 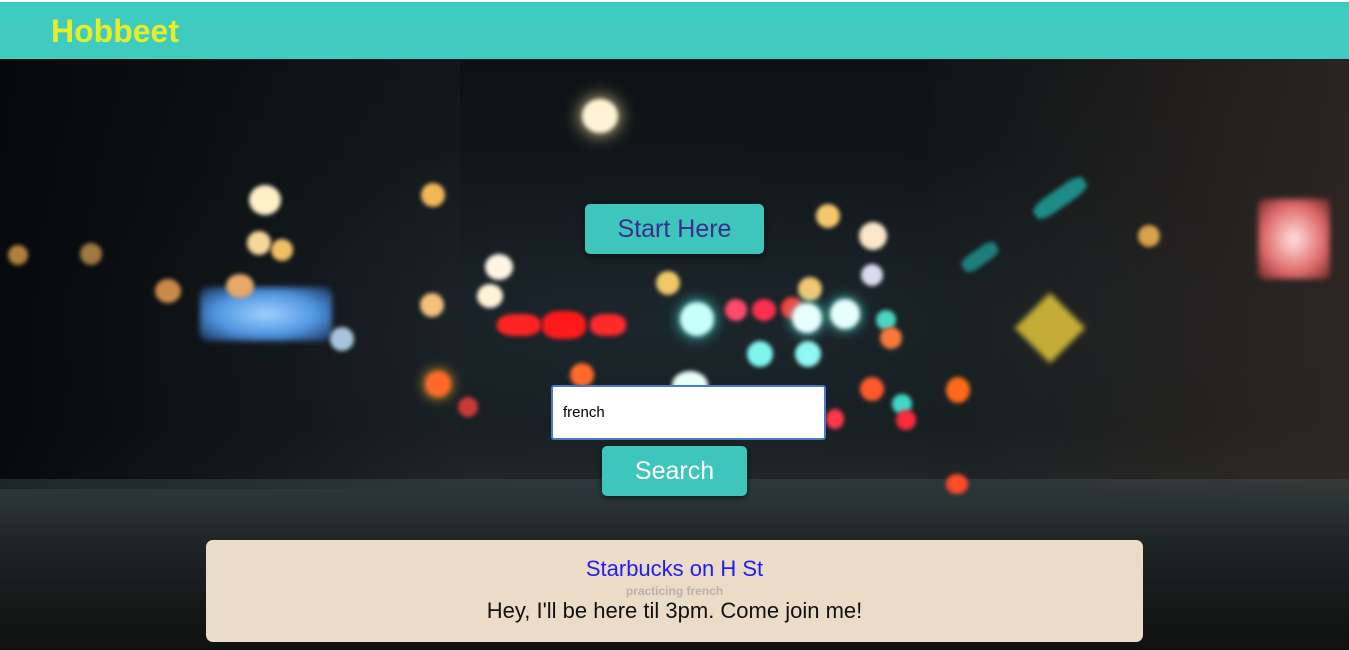 I want to click on result-message: Hey, I'll be here til 3pm. Come join me!, so click(x=674, y=610).